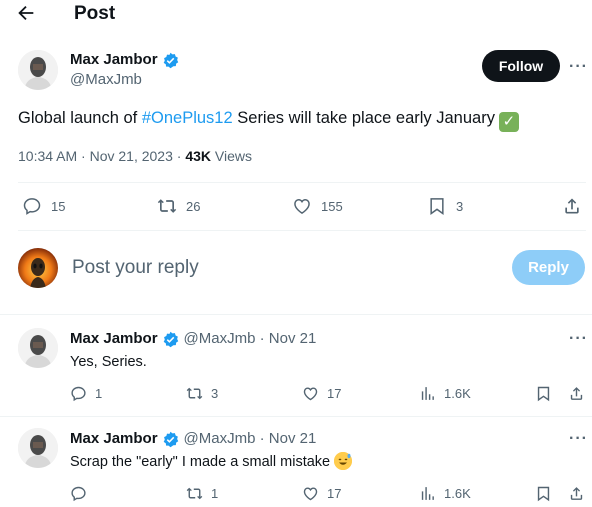 This screenshot has width=592, height=507. I want to click on repost-action: 1, so click(202, 493).